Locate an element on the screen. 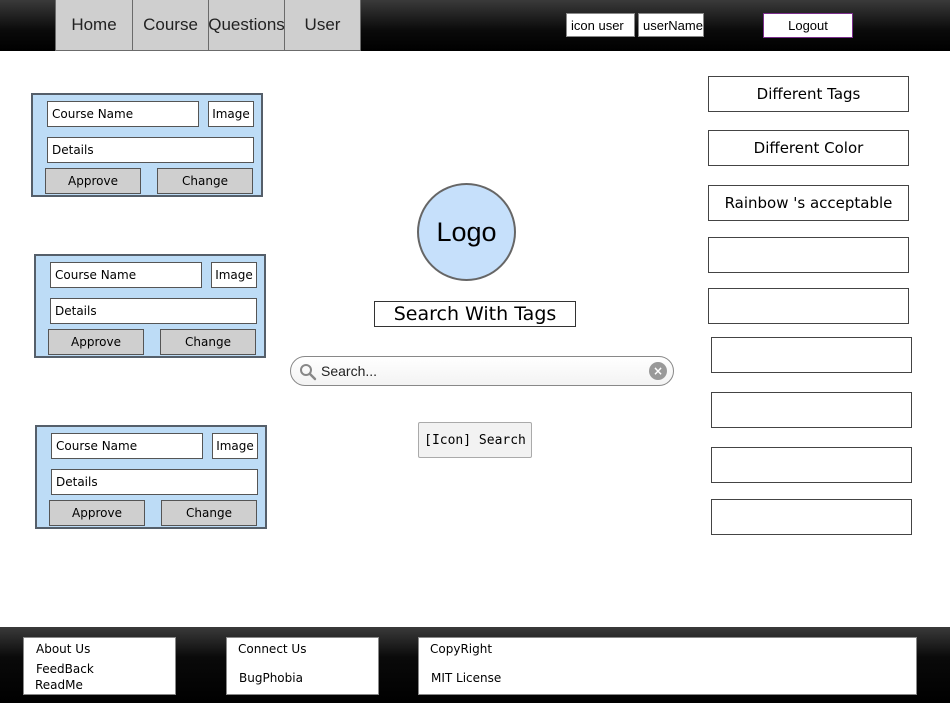 This screenshot has width=950, height=703. tab-home: Home is located at coordinates (94, 25).